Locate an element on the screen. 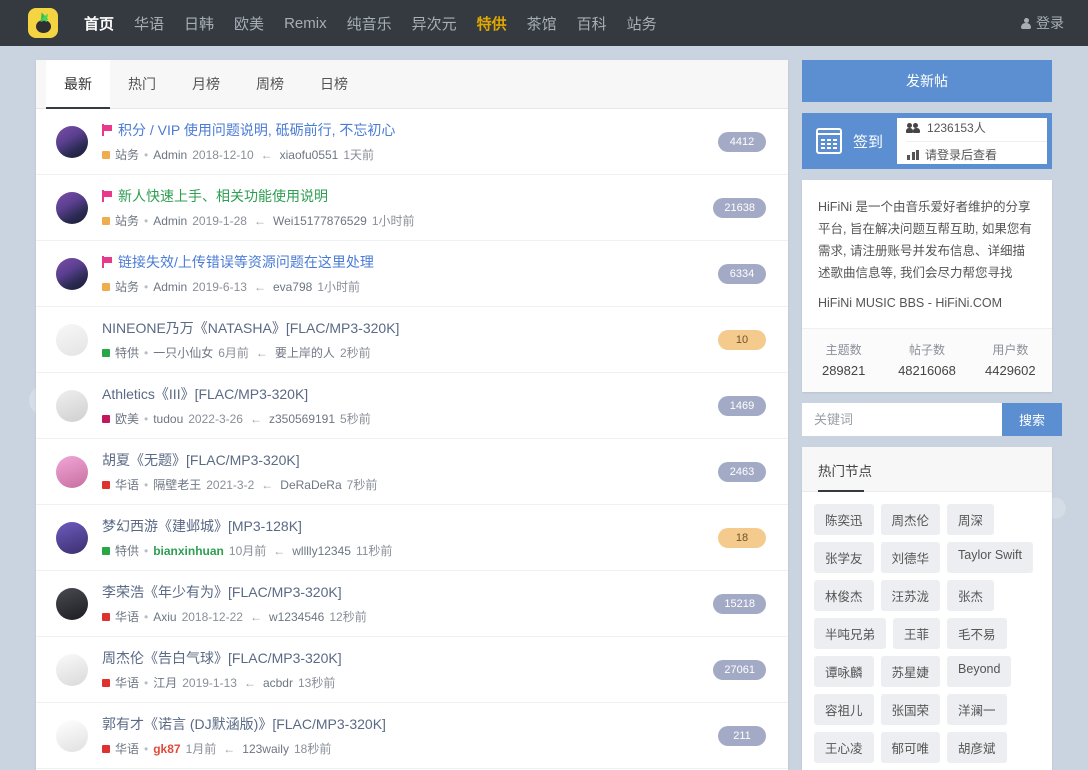 The width and height of the screenshot is (1088, 770). hot-node-tag: 张杰 is located at coordinates (971, 595).